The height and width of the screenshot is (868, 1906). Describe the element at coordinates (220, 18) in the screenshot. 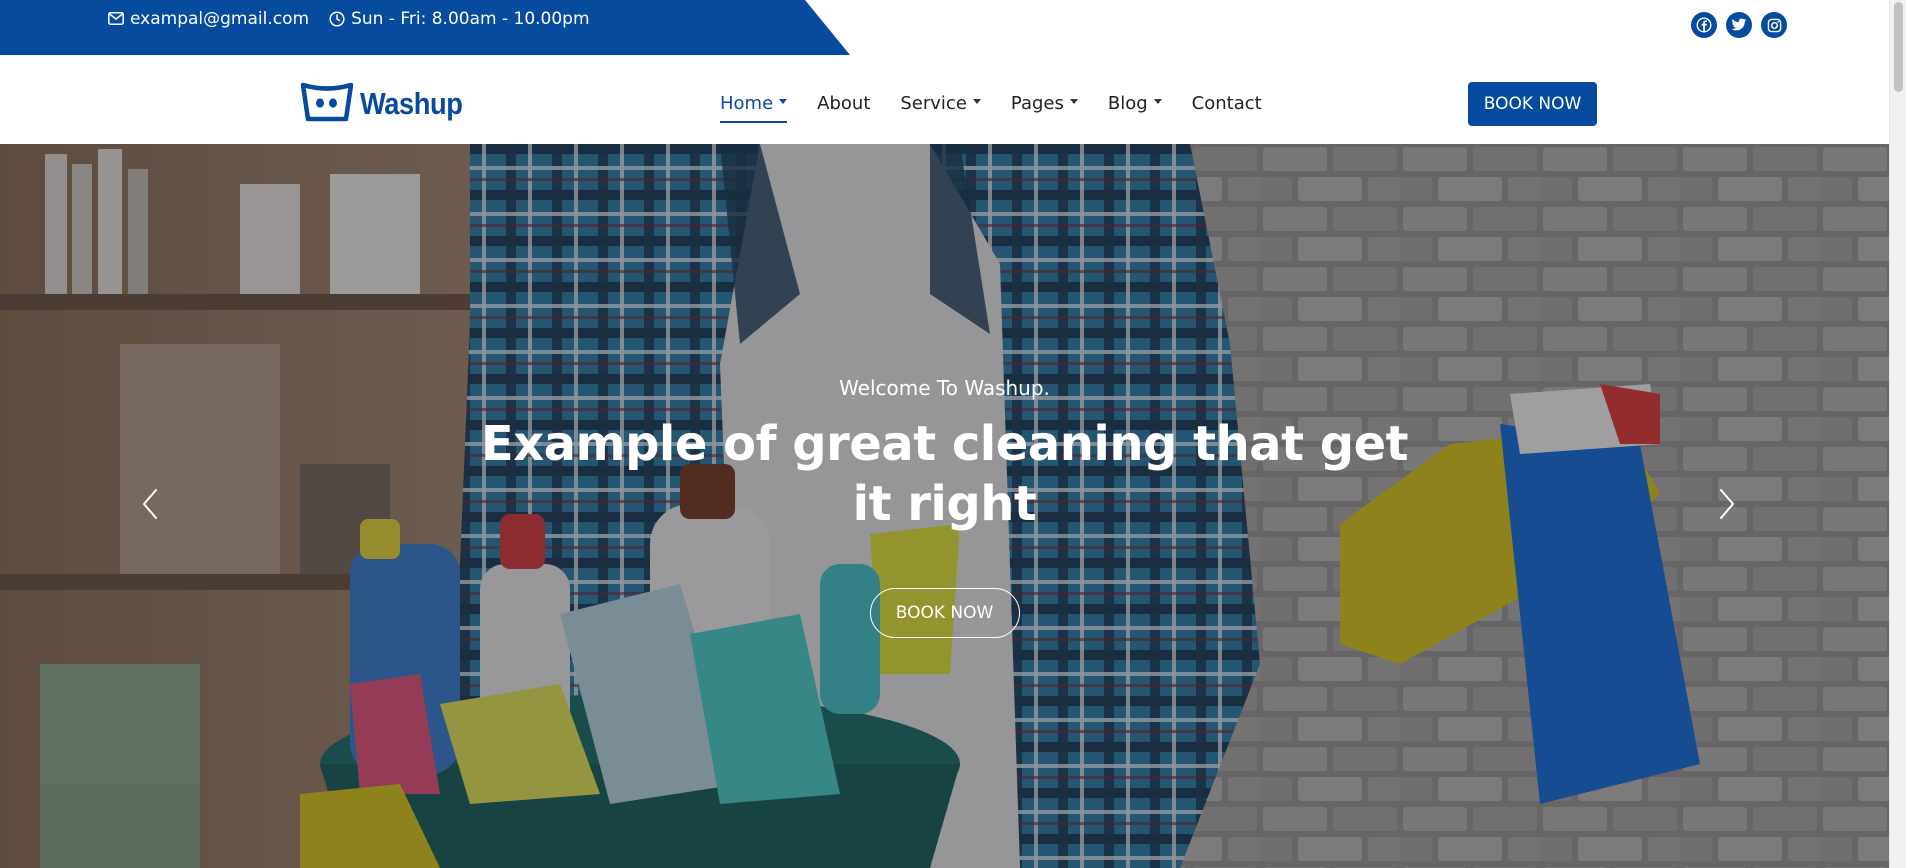

I see `email-text: exampal@gmail.com` at that location.